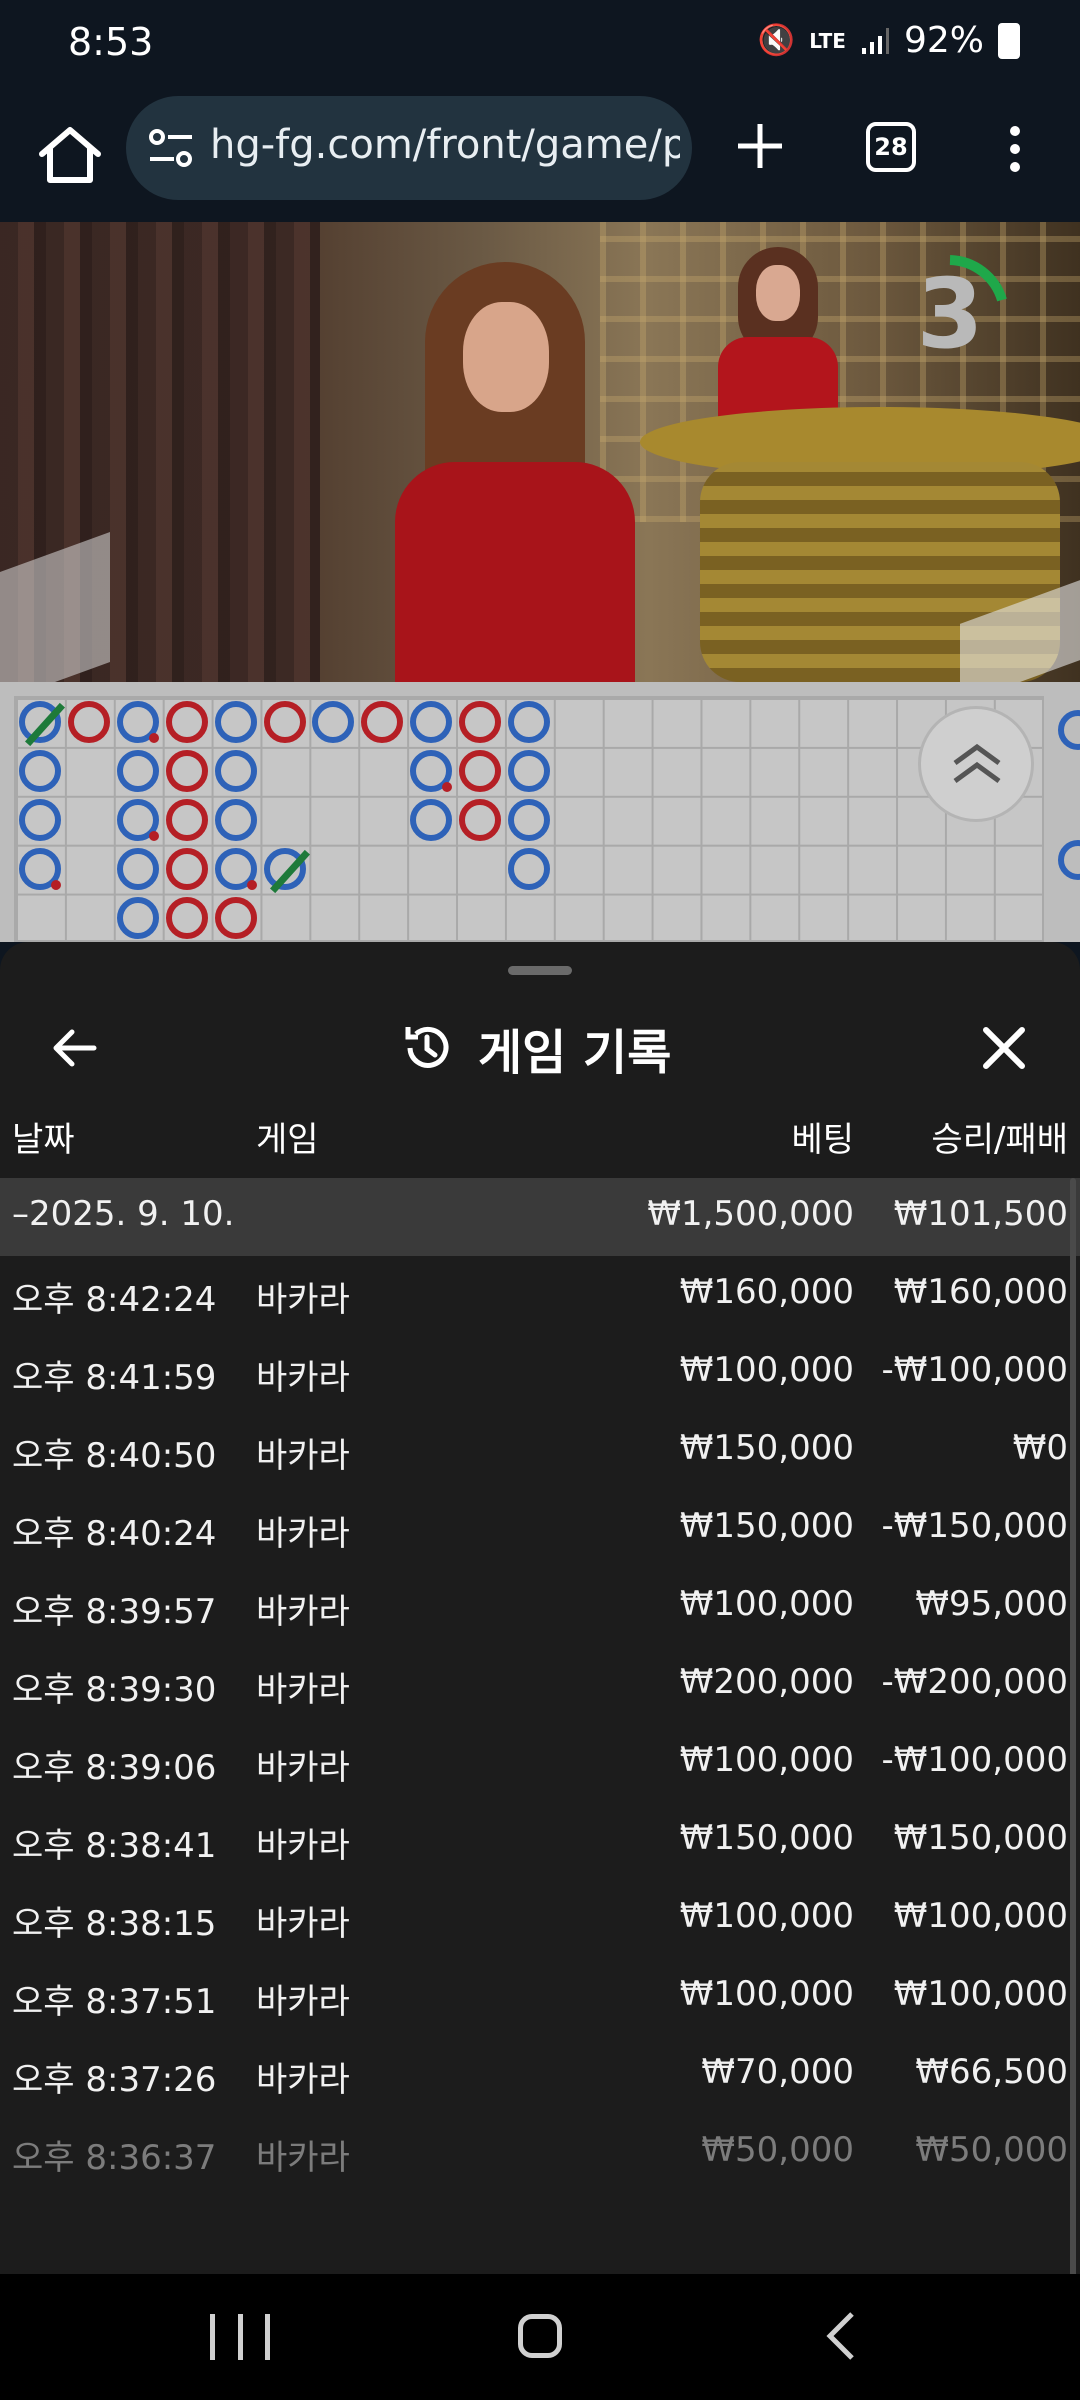 The width and height of the screenshot is (1080, 2400). What do you see at coordinates (540, 2153) in the screenshot?
I see `history-row: 오후 8:36:37 바카라 ₩50,000 ₩50,000` at bounding box center [540, 2153].